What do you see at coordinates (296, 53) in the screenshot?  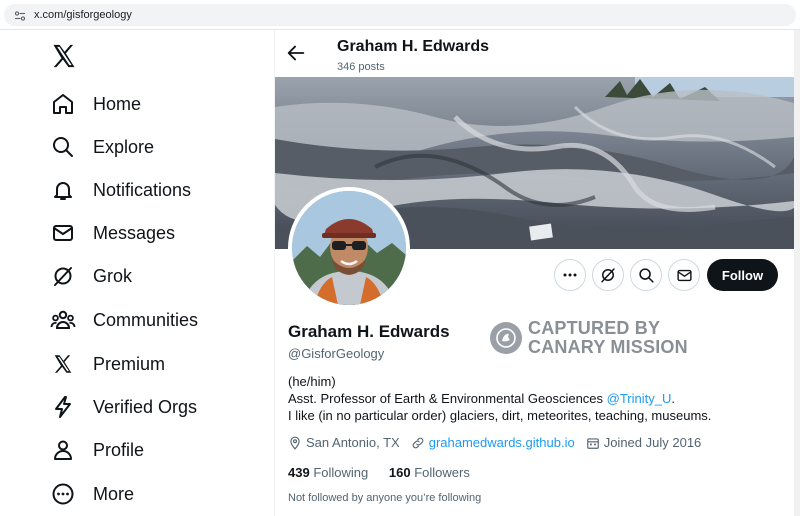 I see `back-arrow-icon` at bounding box center [296, 53].